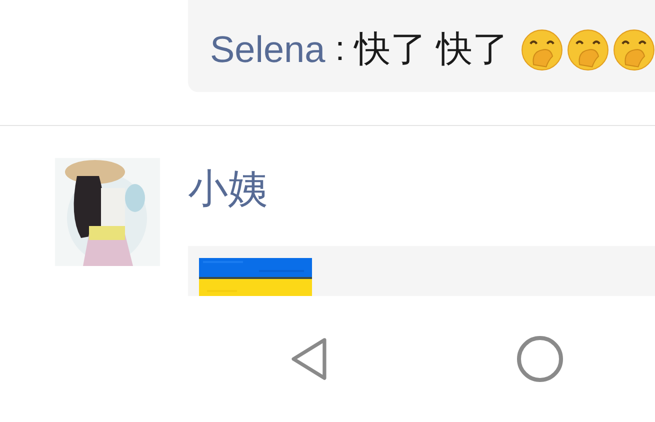 This screenshot has height=422, width=655. Describe the element at coordinates (340, 49) in the screenshot. I see `colon: :` at that location.